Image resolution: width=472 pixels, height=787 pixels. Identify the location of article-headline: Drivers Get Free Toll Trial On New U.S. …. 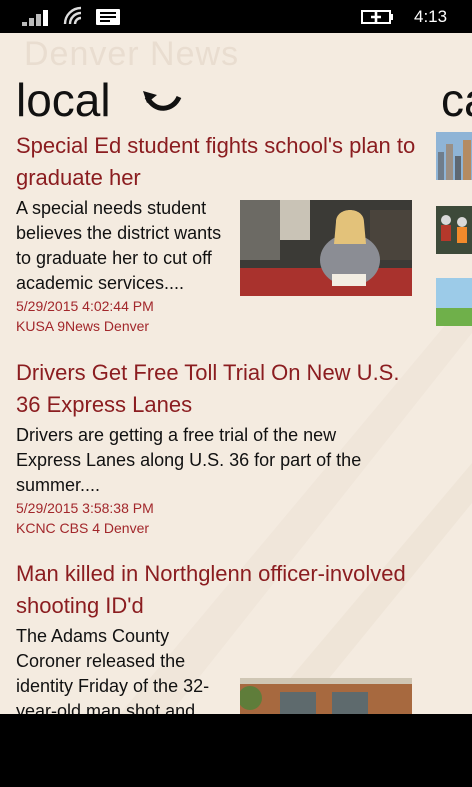
(216, 389).